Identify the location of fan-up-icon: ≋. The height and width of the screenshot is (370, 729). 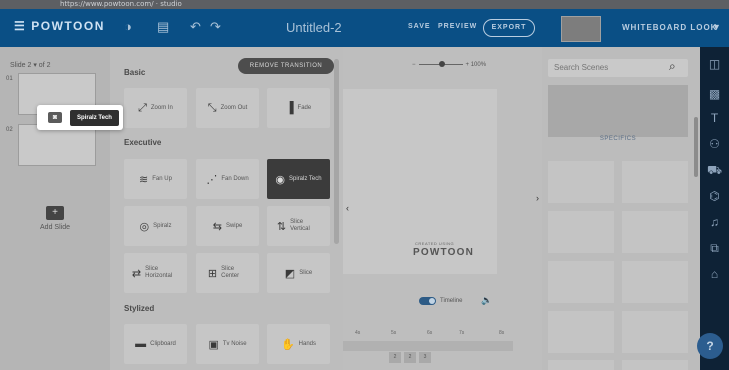
(144, 179).